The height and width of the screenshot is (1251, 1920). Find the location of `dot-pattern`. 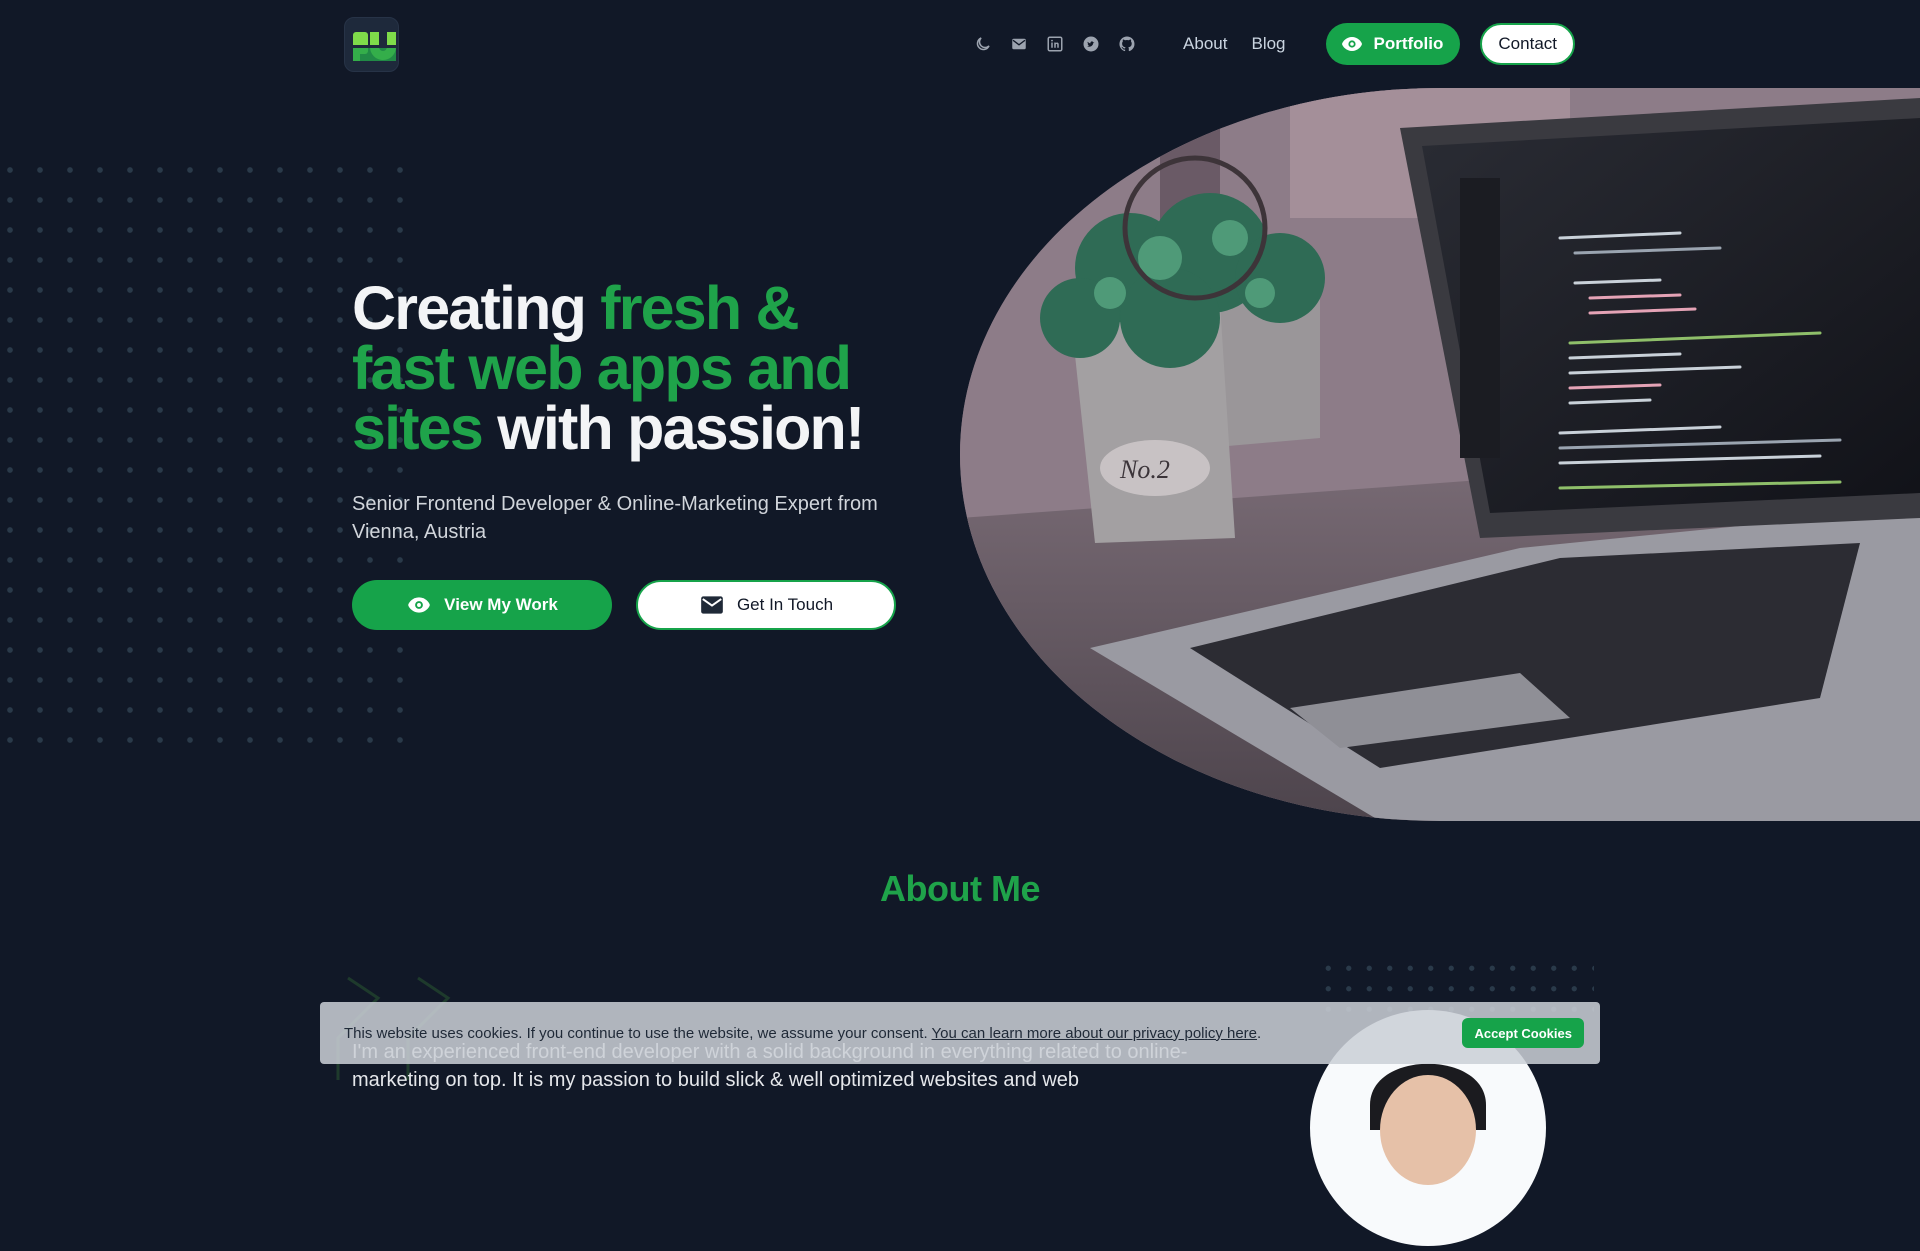

dot-pattern is located at coordinates (205, 455).